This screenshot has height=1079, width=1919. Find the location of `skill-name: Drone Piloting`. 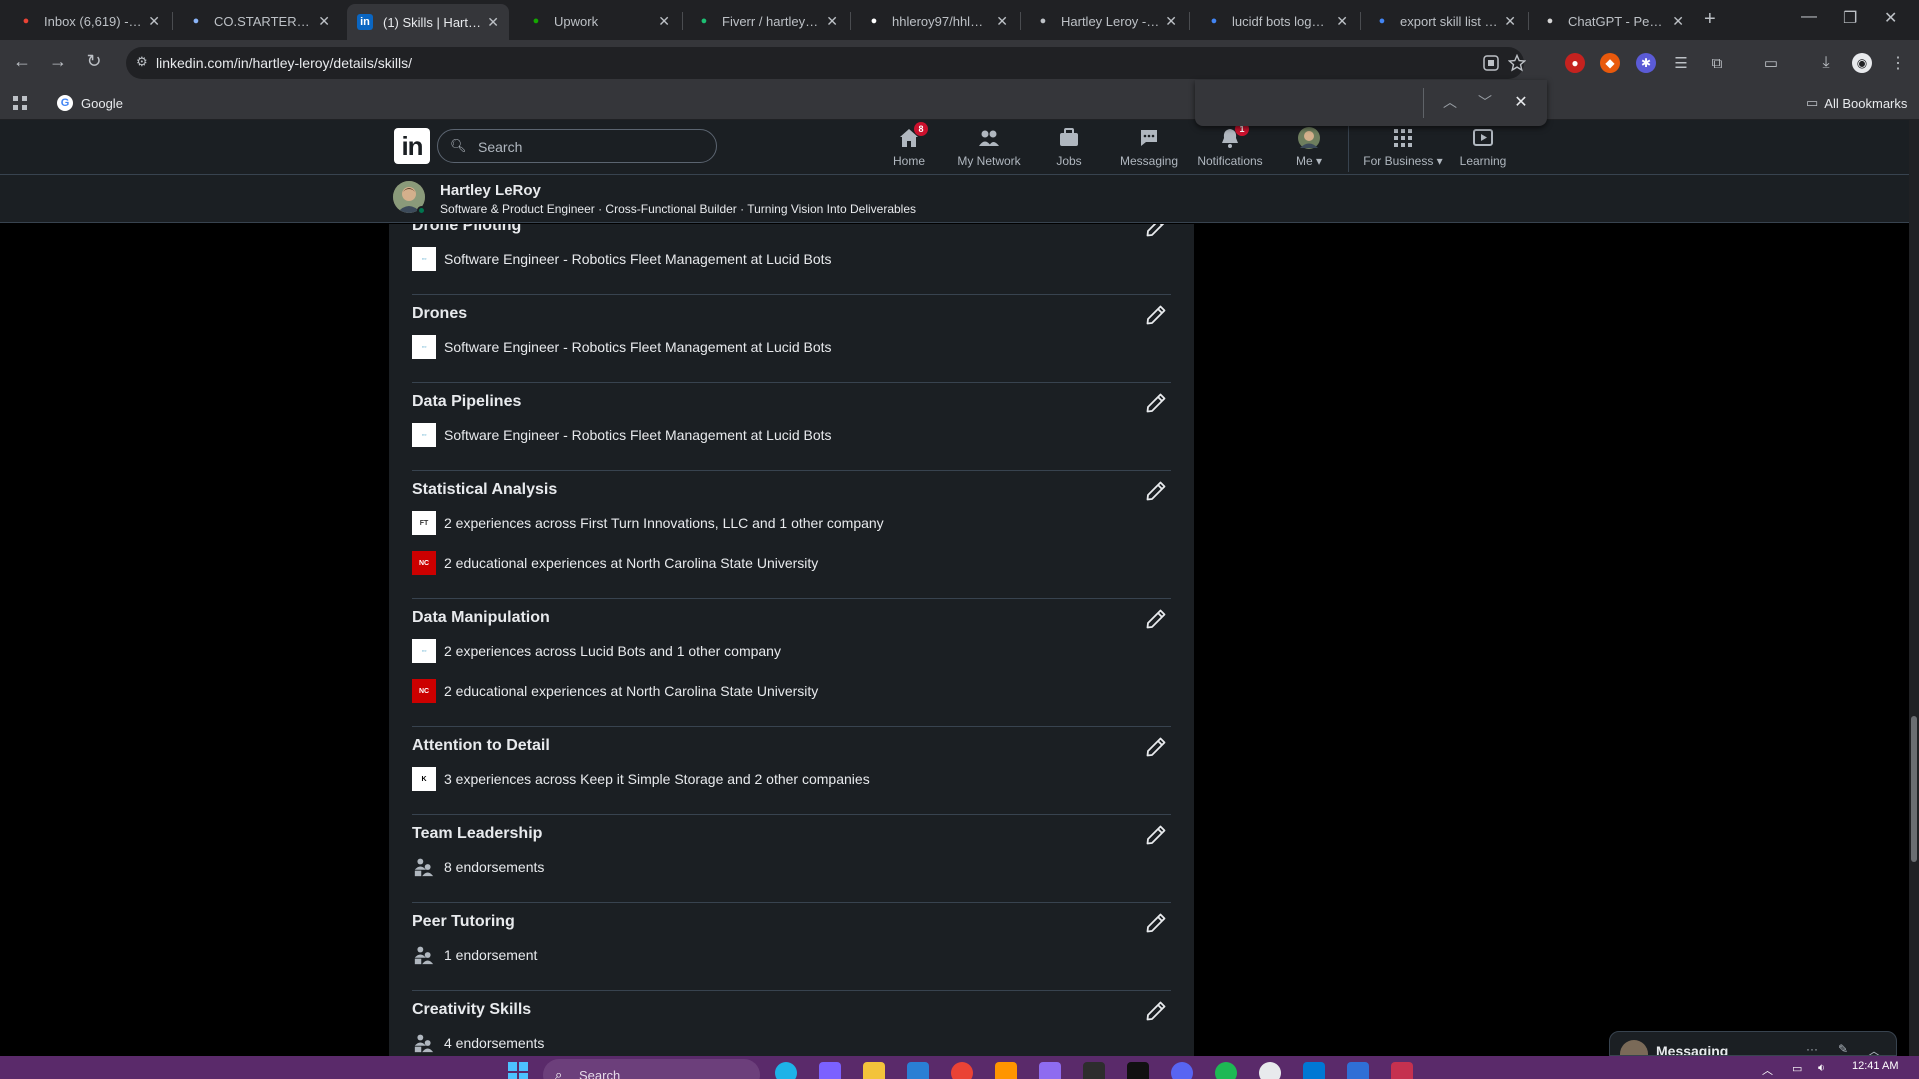

skill-name: Drone Piloting is located at coordinates (466, 229).